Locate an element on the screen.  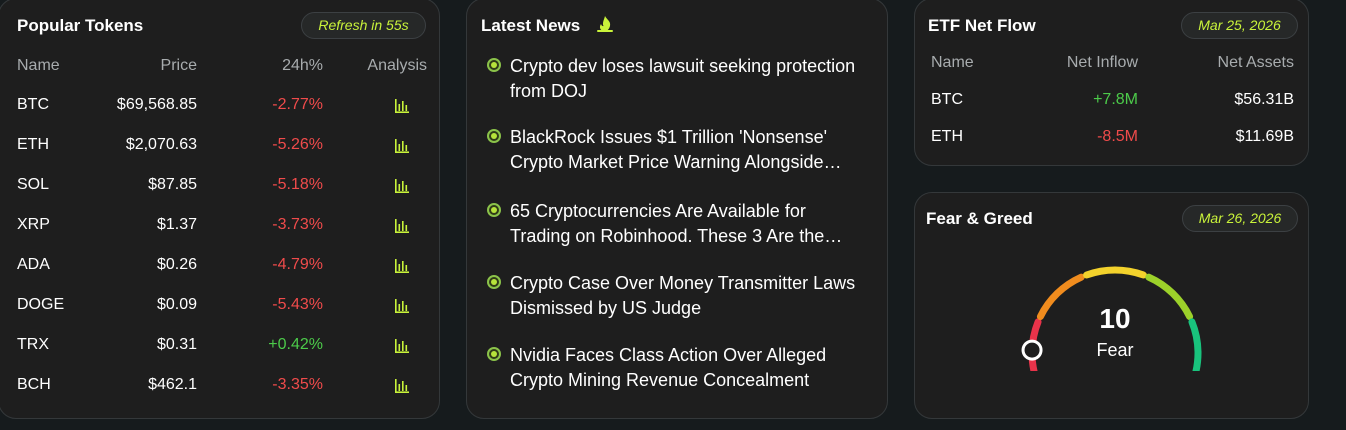
token-symbol: BTC is located at coordinates (33, 104).